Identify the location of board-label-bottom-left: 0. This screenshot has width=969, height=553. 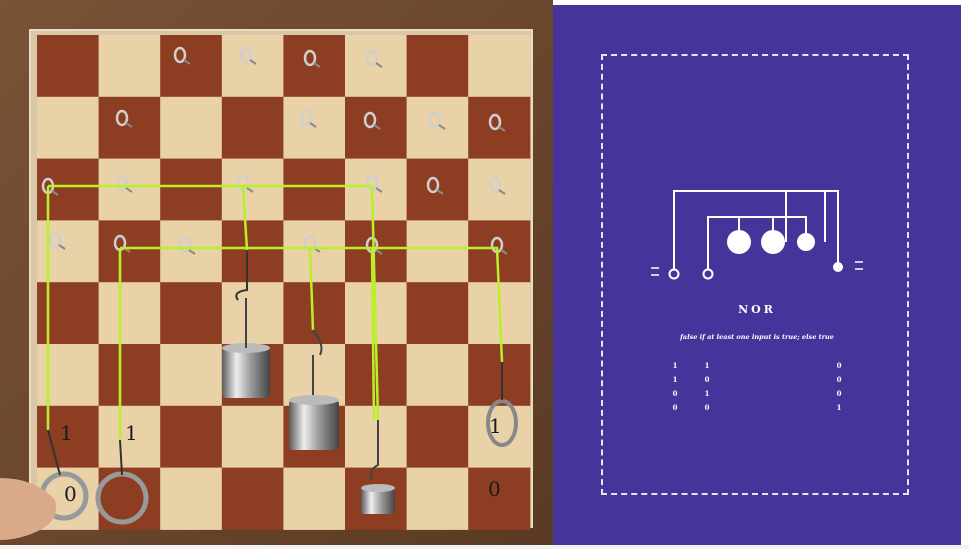
(70, 494).